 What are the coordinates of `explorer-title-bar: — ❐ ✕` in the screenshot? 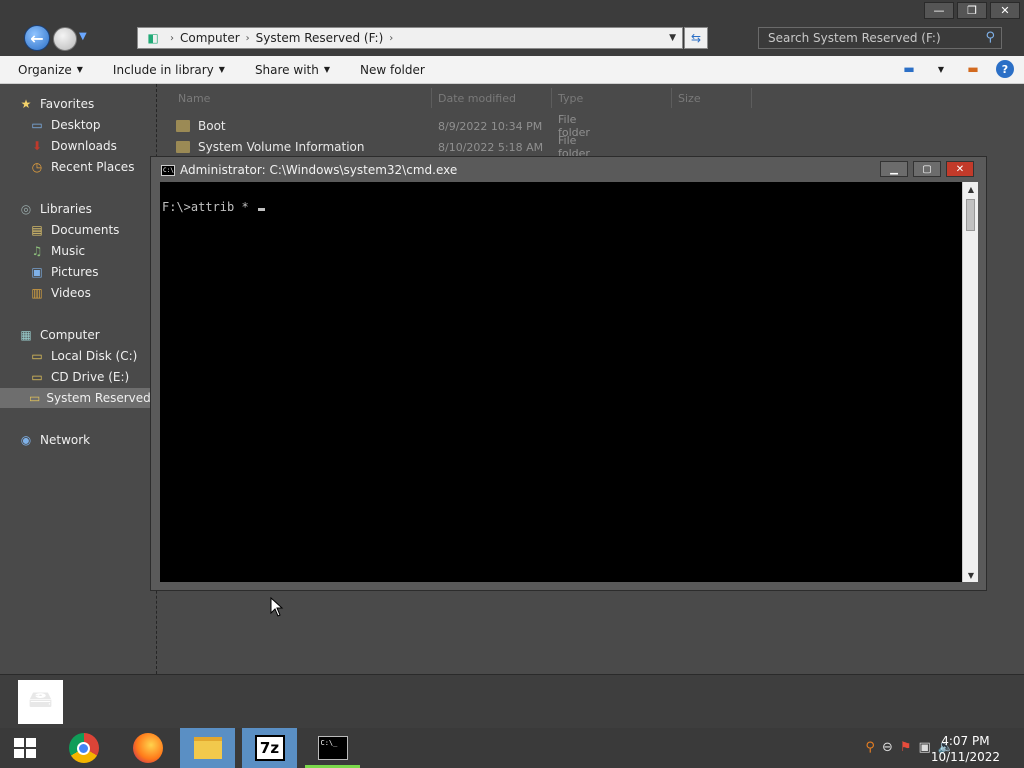 It's located at (512, 11).